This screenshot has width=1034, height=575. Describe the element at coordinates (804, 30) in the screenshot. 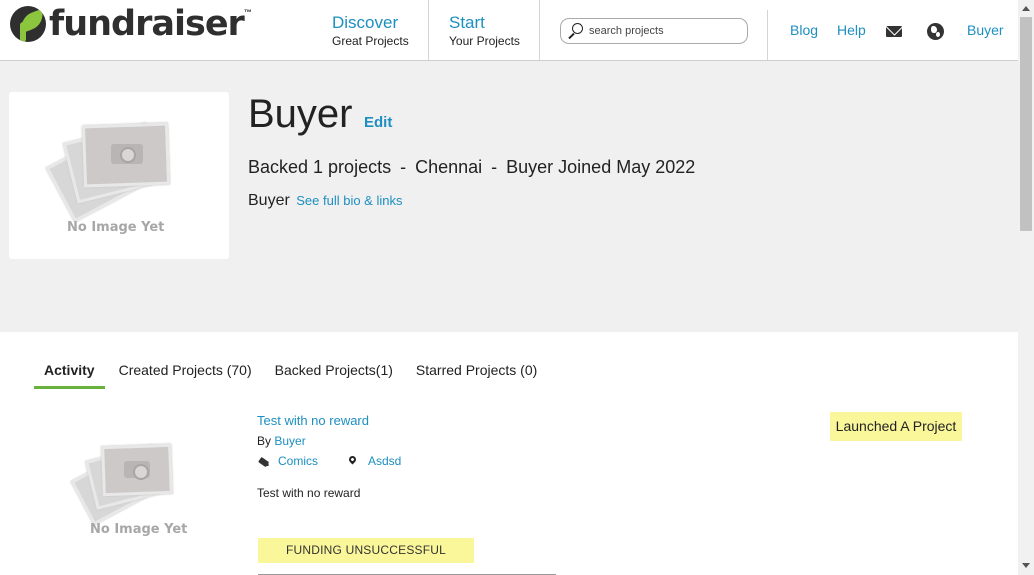

I see `blog-link: Blog` at that location.